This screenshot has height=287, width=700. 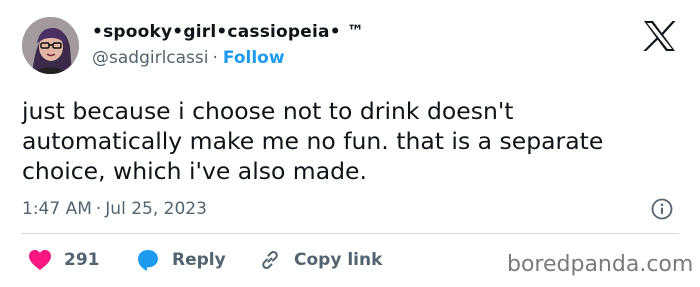 What do you see at coordinates (50, 45) in the screenshot?
I see `avatar` at bounding box center [50, 45].